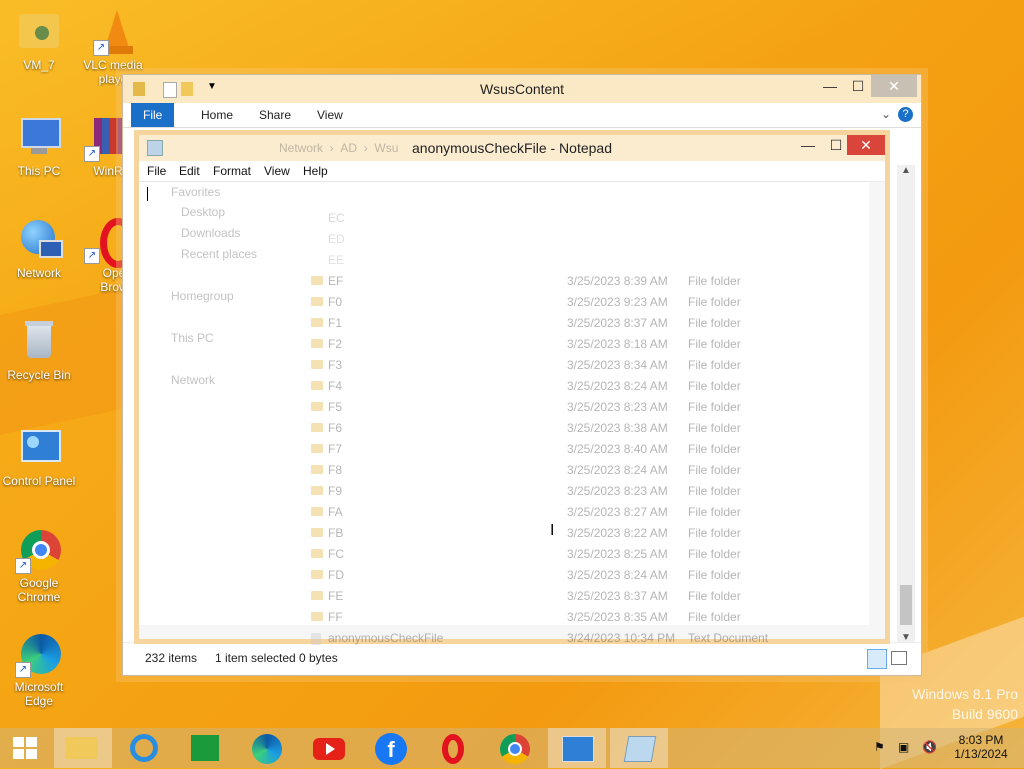 Image resolution: width=1024 pixels, height=769 pixels. Describe the element at coordinates (903, 747) in the screenshot. I see `network-tray-icon: ▣` at that location.